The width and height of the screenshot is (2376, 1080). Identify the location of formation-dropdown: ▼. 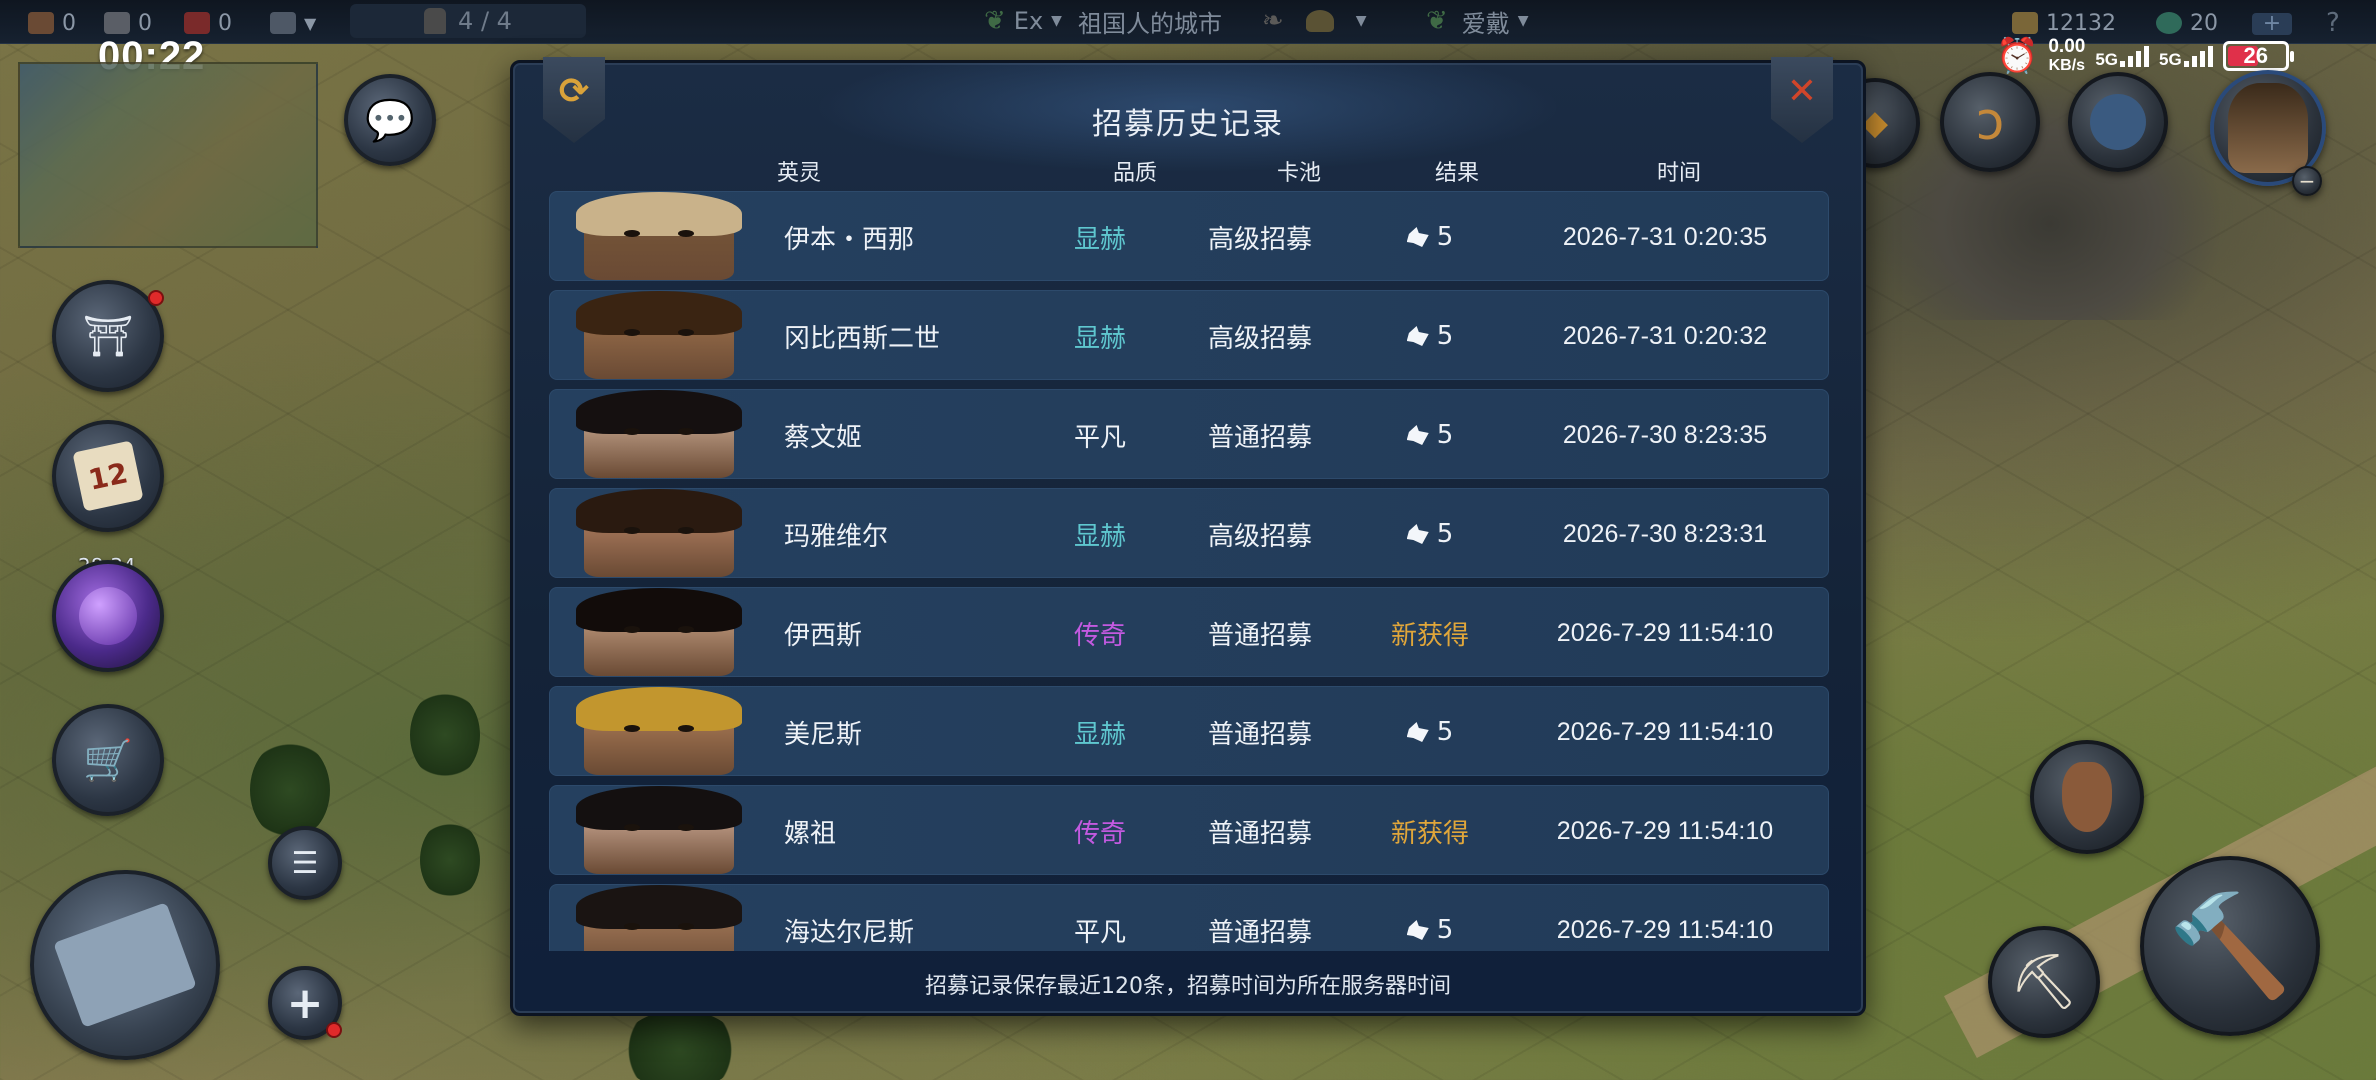
(293, 23).